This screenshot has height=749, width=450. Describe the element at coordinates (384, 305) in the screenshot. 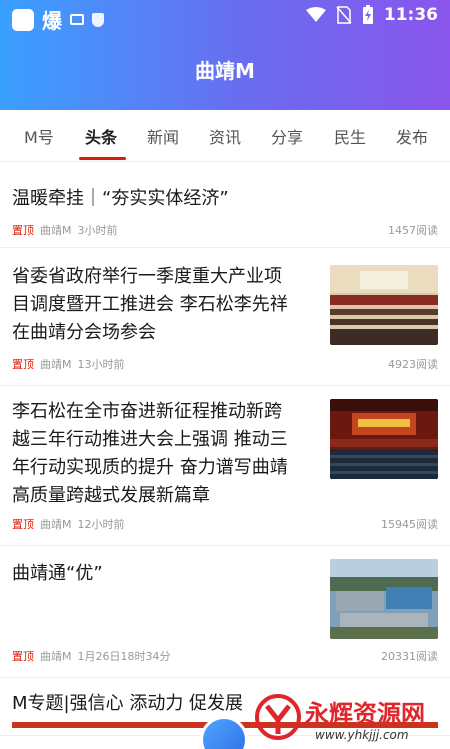

I see `conference-room-photo` at that location.